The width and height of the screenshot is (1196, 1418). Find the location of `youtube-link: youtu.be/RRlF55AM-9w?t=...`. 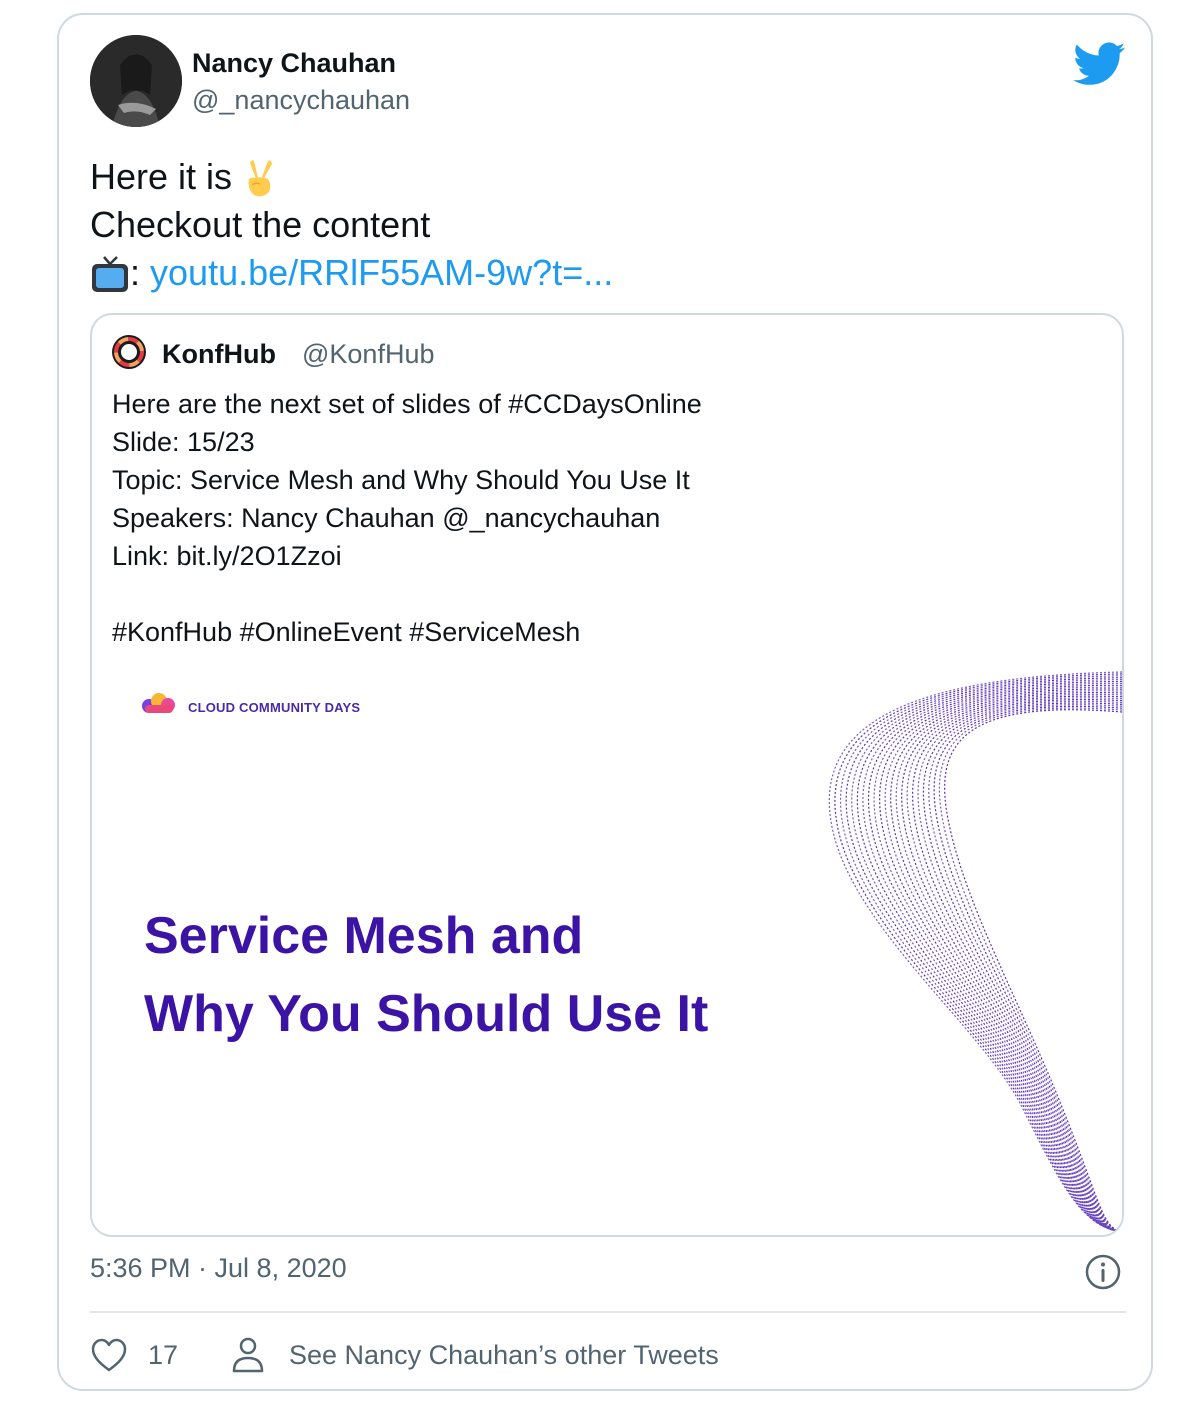

youtube-link: youtu.be/RRlF55AM-9w?t=... is located at coordinates (381, 272).